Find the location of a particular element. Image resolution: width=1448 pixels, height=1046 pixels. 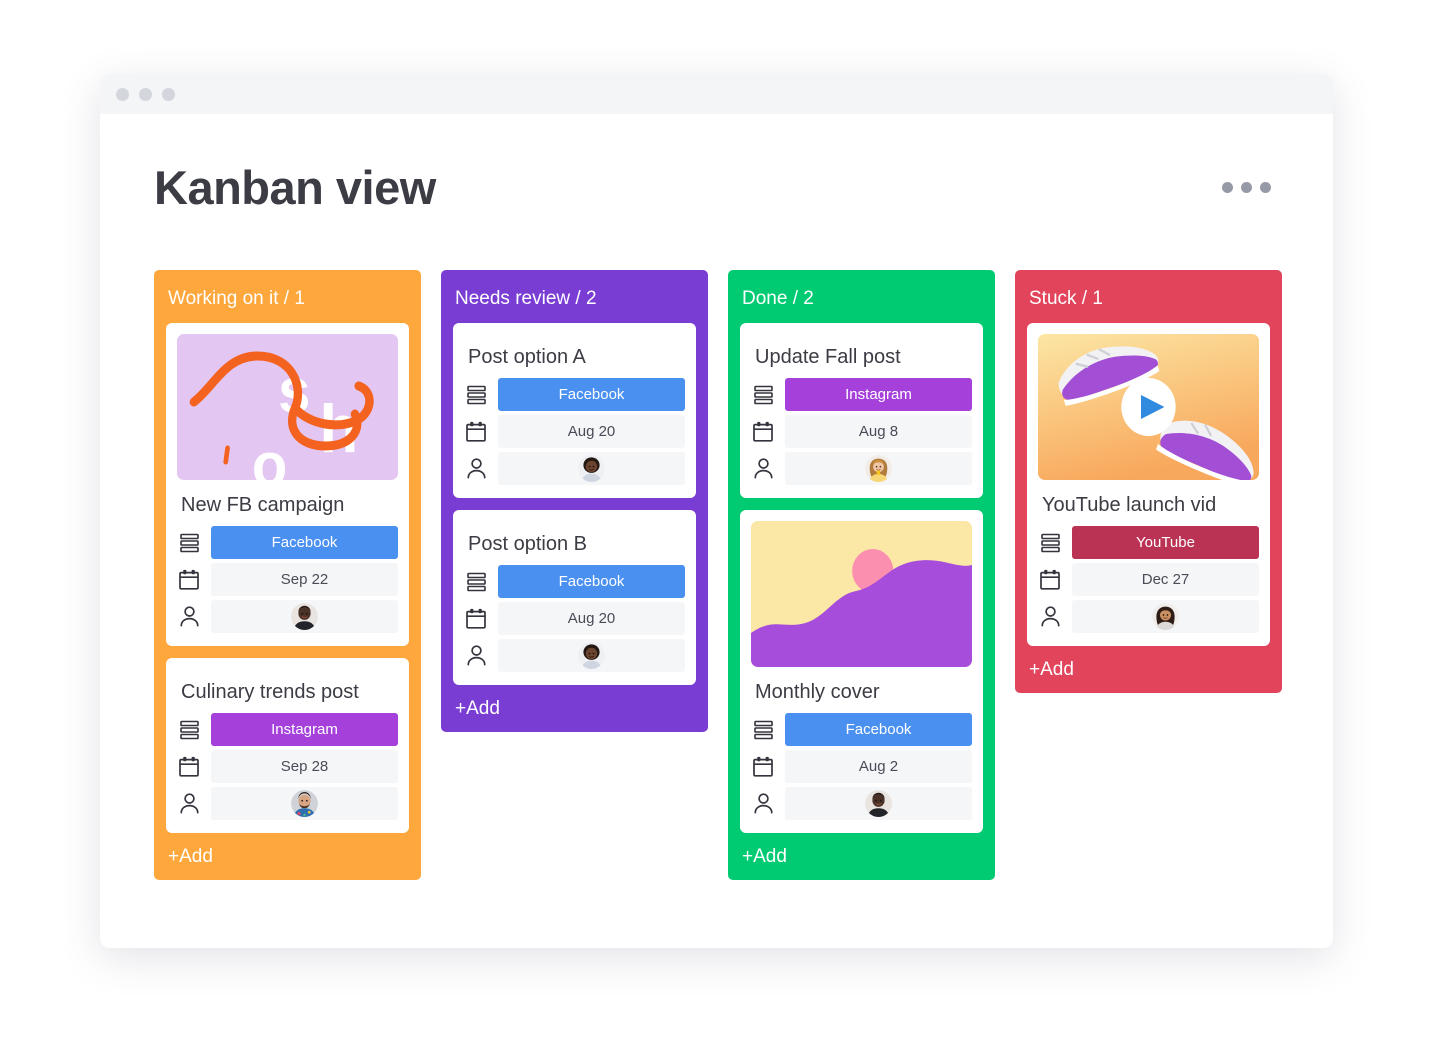

window-titlebar is located at coordinates (716, 94).